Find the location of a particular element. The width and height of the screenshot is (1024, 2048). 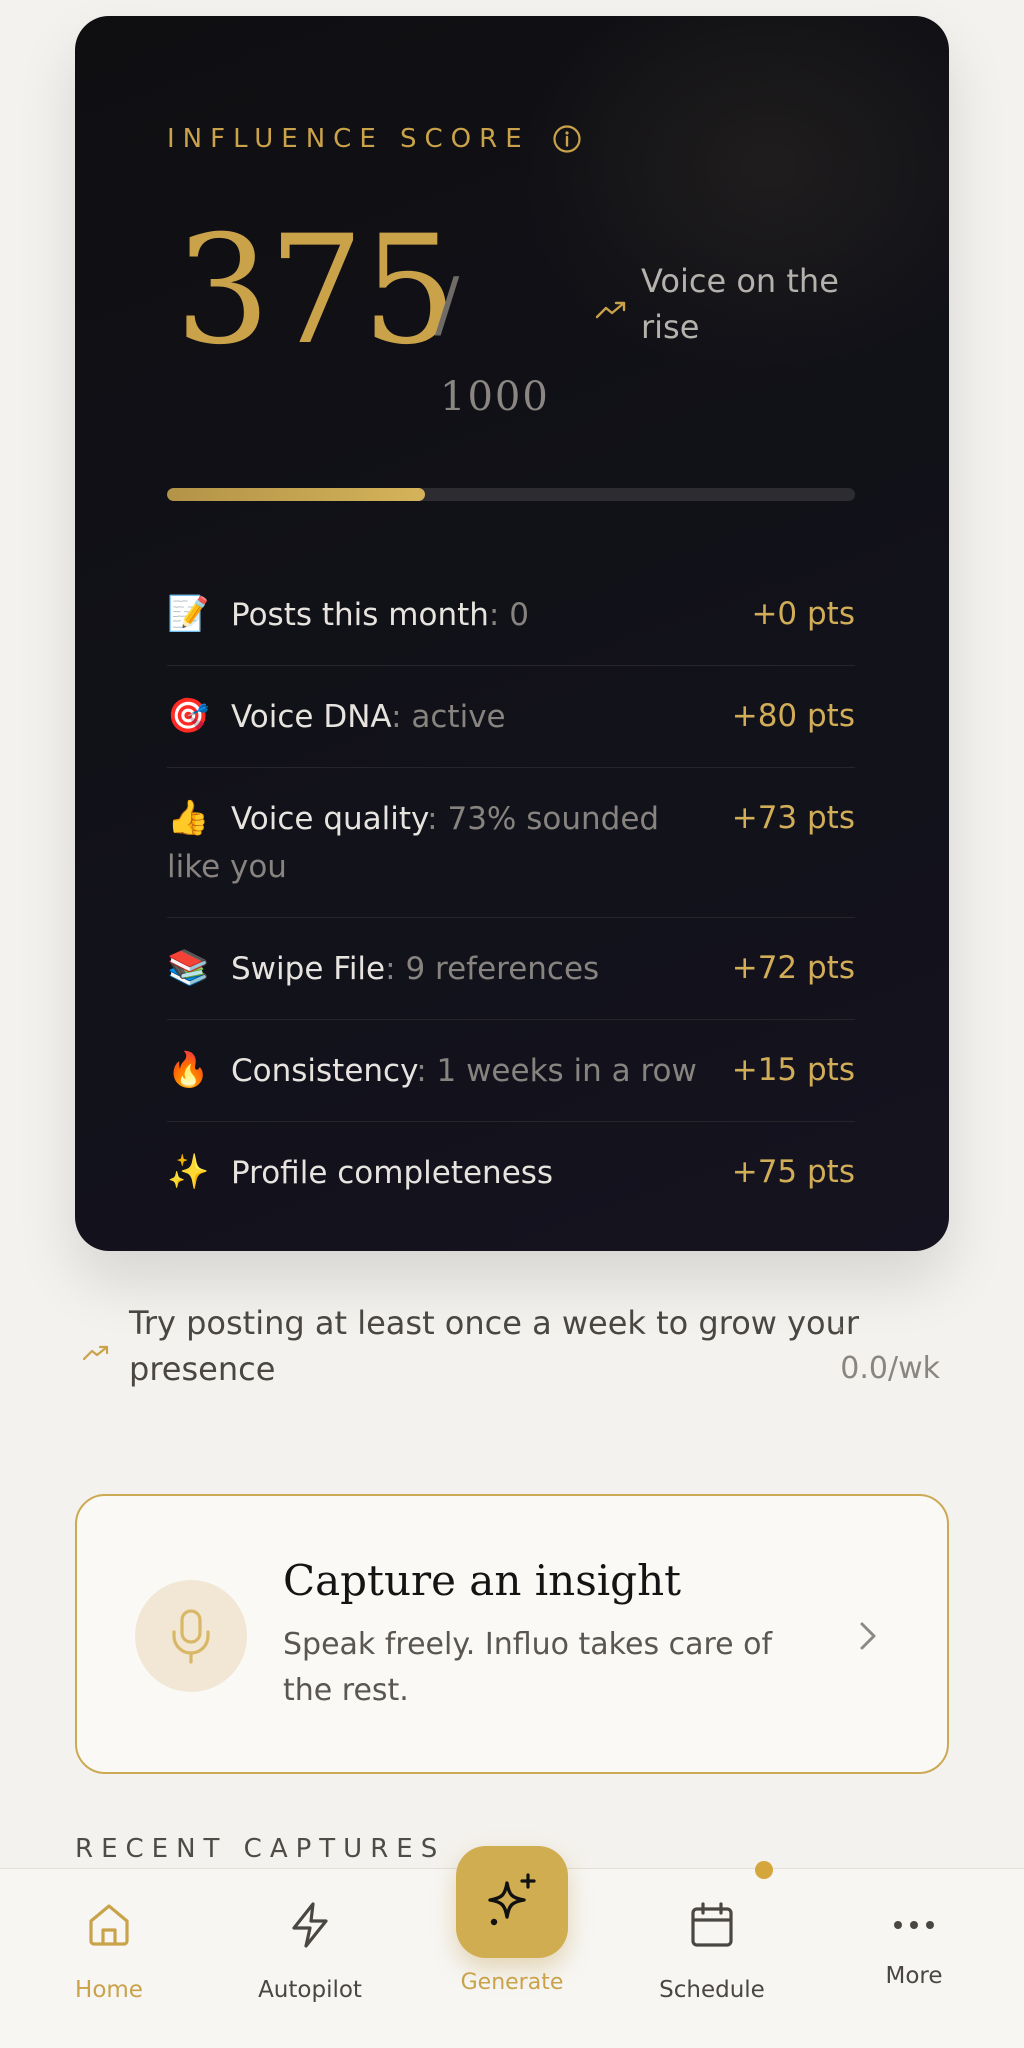

metric-value: 1 weeks in a row is located at coordinates (566, 1071).